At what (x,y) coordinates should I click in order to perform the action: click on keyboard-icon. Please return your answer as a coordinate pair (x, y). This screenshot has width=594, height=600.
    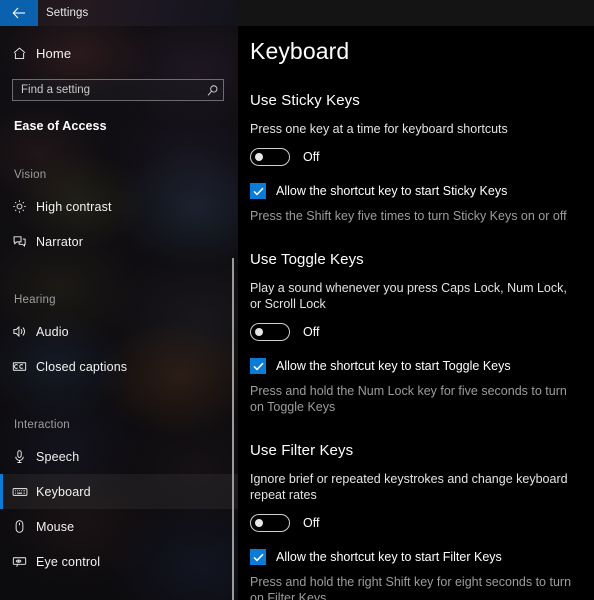
    Looking at the image, I should click on (24, 492).